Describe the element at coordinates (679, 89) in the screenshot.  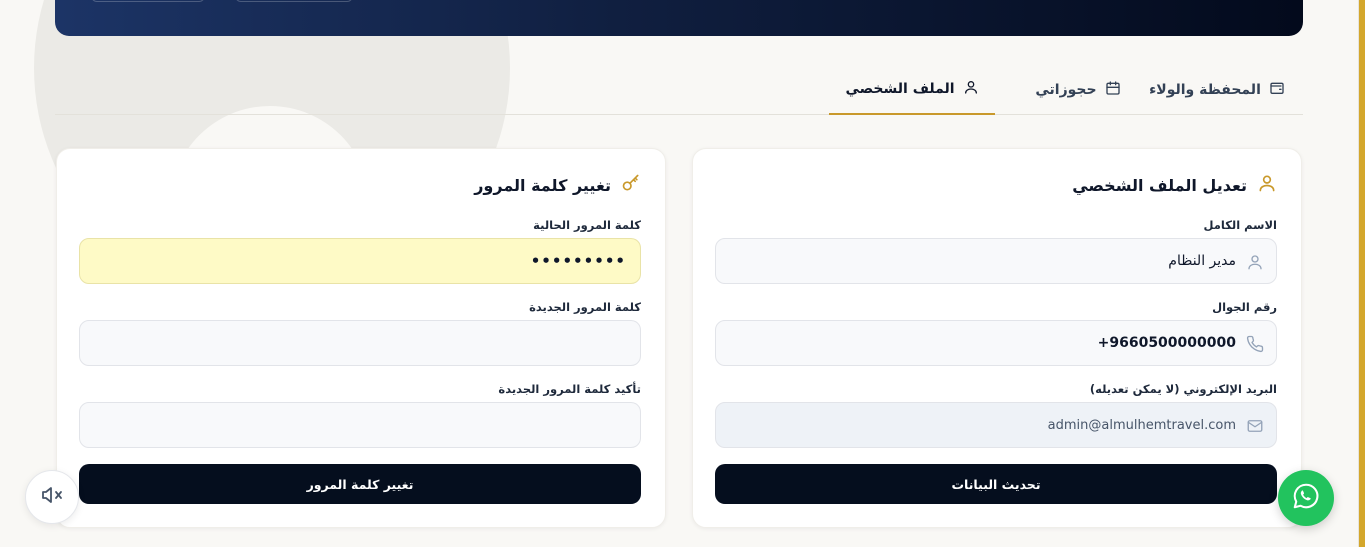
I see `profile-tabs: الملف الشخصي حجوزاتي المحفظة والولاء` at that location.